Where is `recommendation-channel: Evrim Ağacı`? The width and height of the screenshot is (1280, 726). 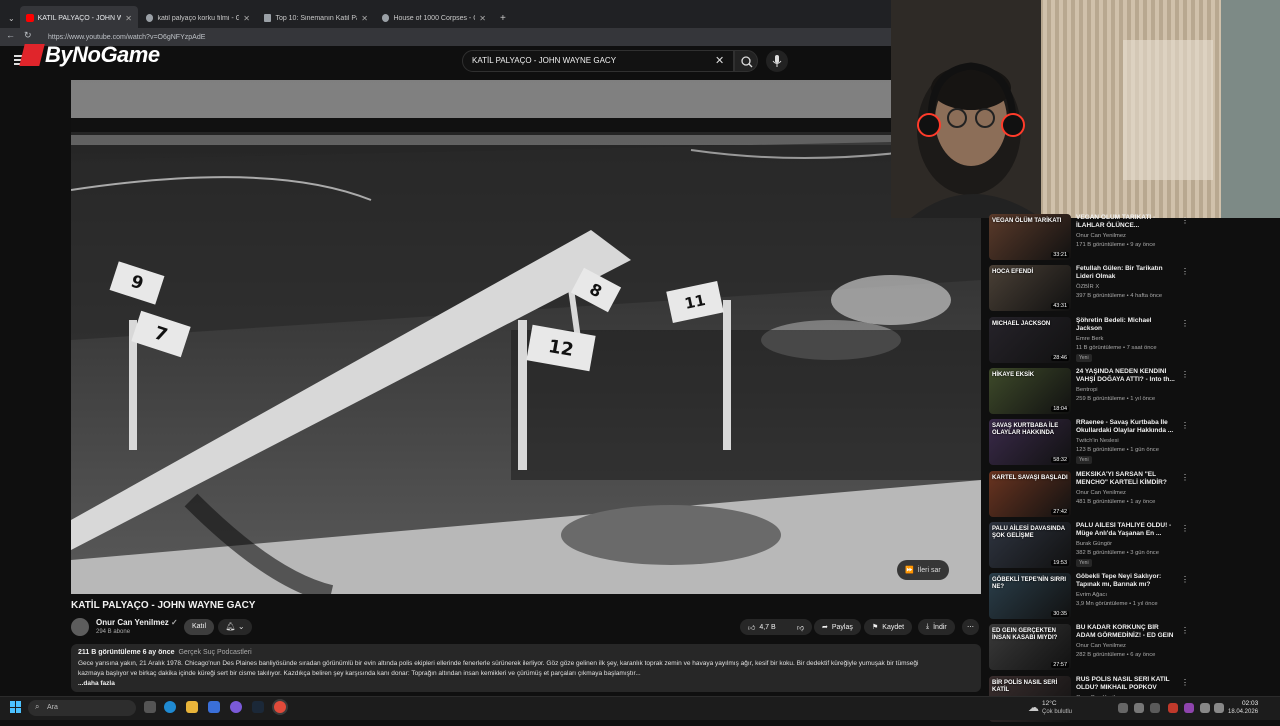
recommendation-channel: Evrim Ağacı is located at coordinates (1091, 595).